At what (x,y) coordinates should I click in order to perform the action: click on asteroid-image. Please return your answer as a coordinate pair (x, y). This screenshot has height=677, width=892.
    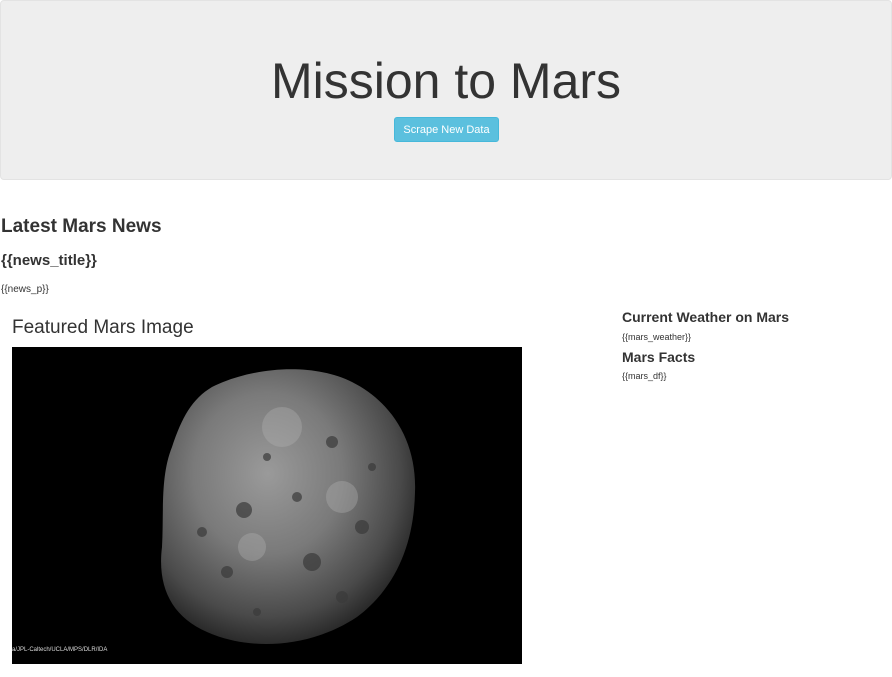
    Looking at the image, I should click on (288, 506).